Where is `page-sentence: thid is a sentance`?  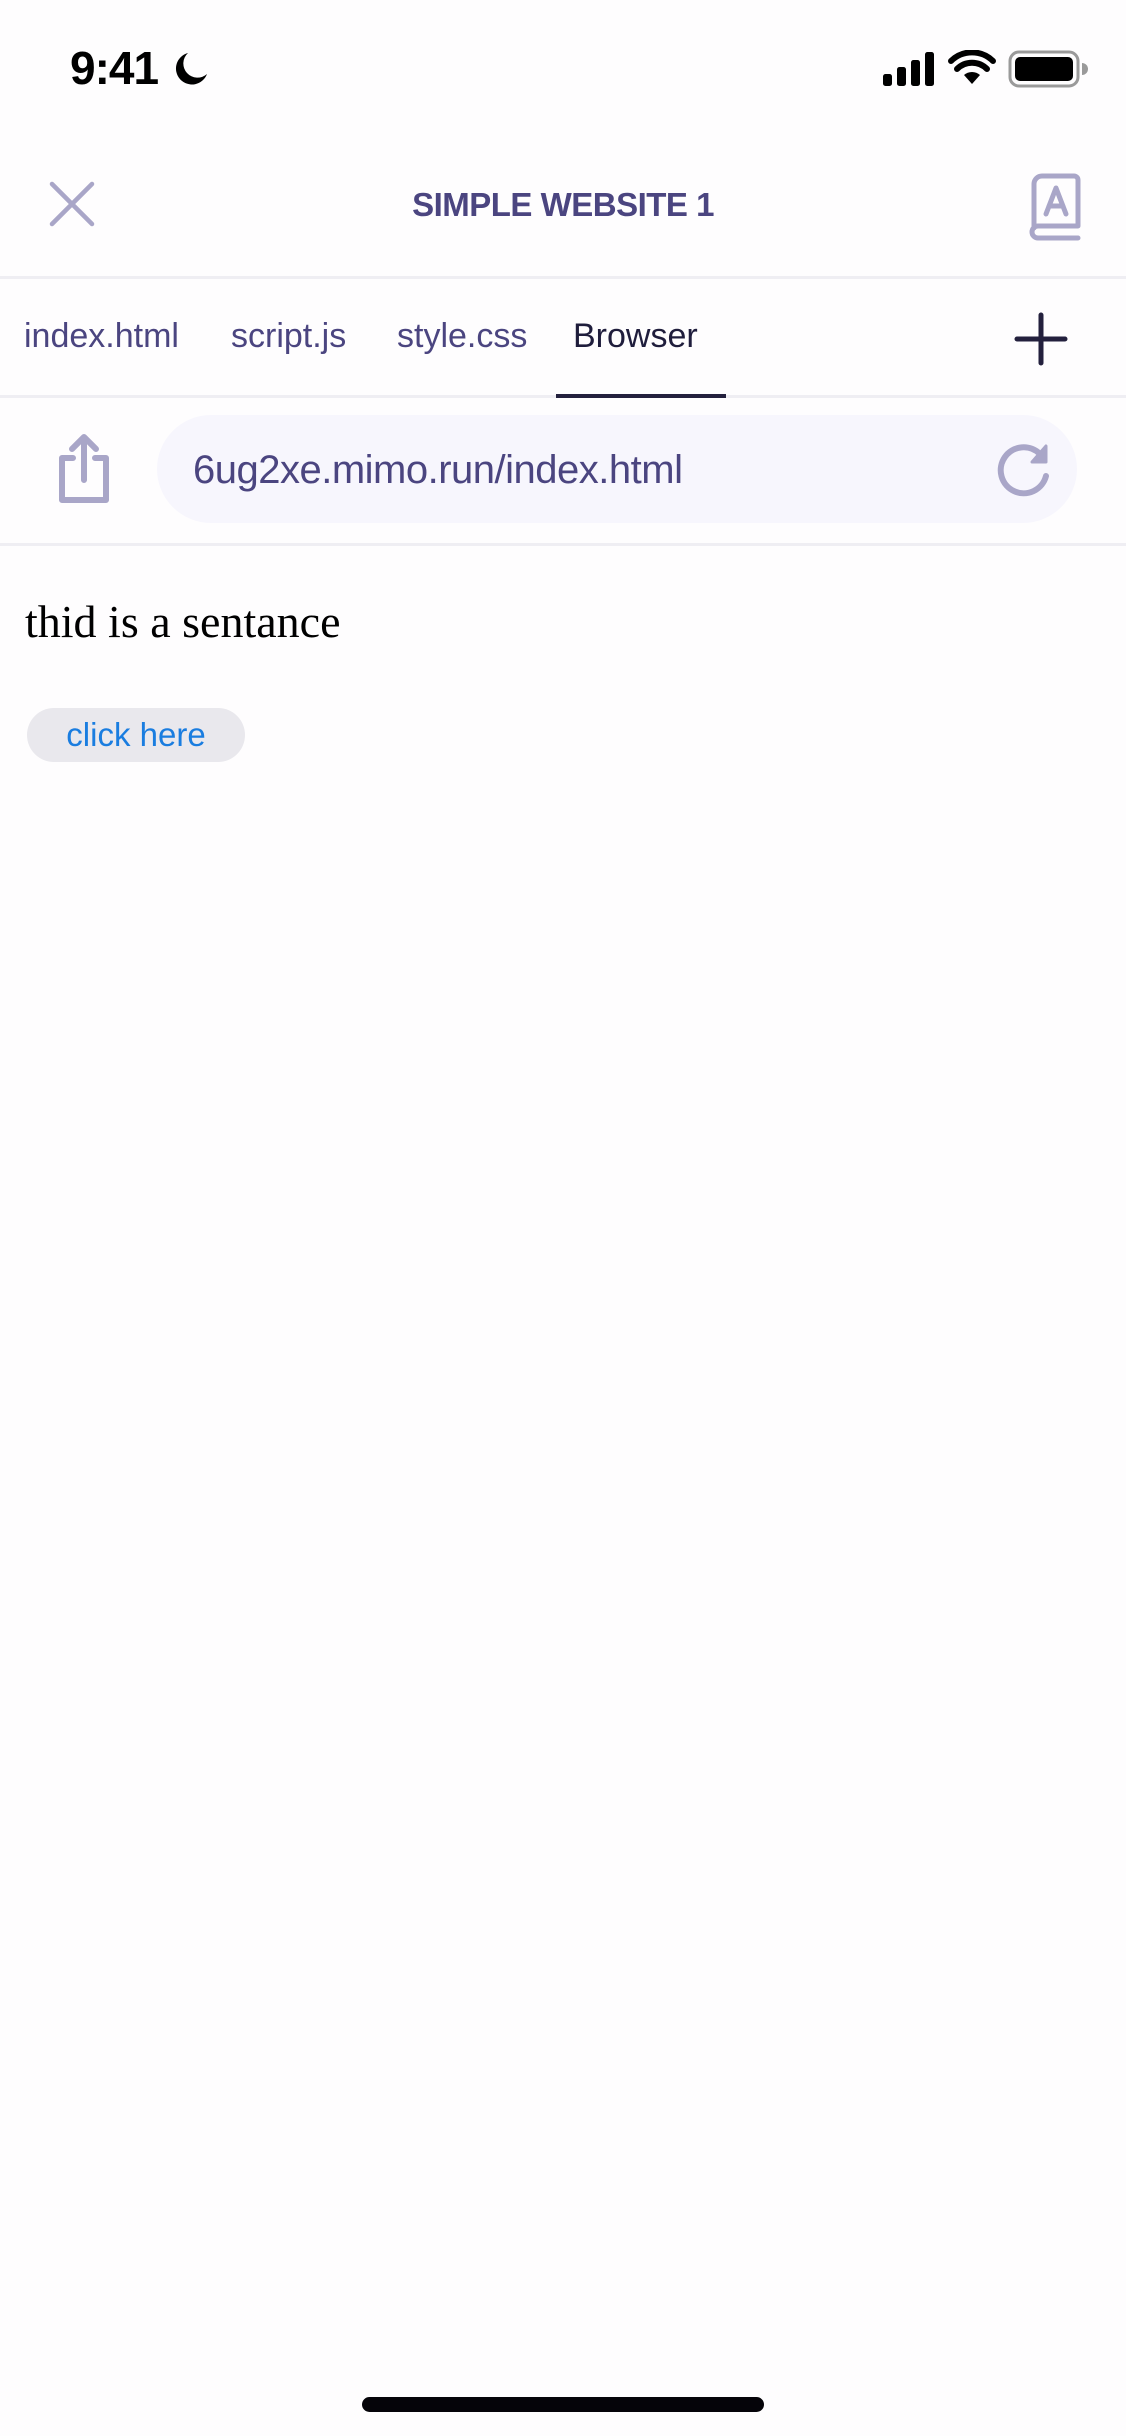
page-sentence: thid is a sentance is located at coordinates (183, 621).